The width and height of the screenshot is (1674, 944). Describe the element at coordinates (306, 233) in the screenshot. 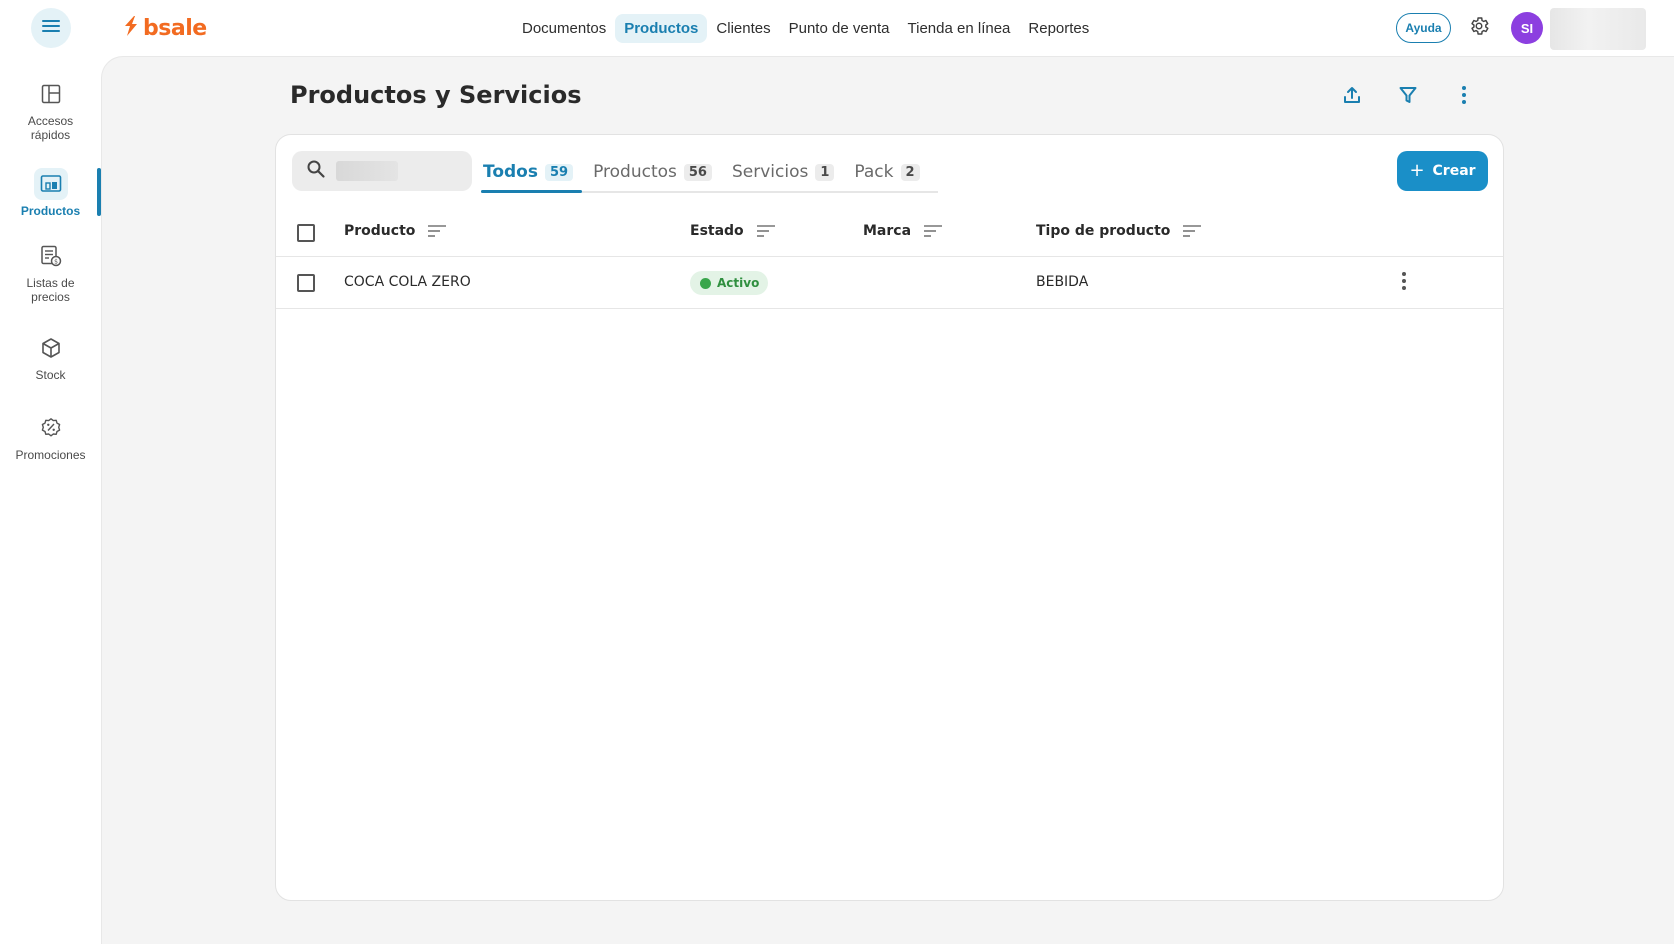

I see `select-all-checkbox` at that location.